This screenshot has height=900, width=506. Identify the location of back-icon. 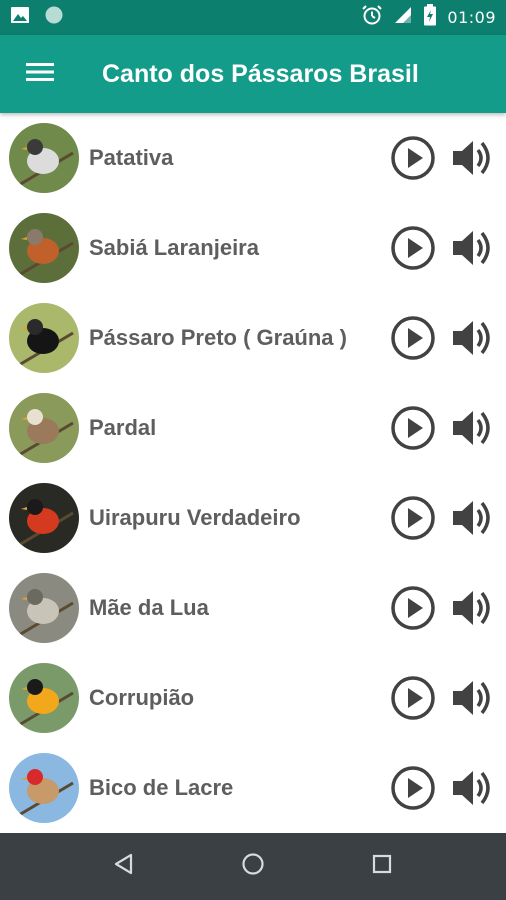
(124, 866).